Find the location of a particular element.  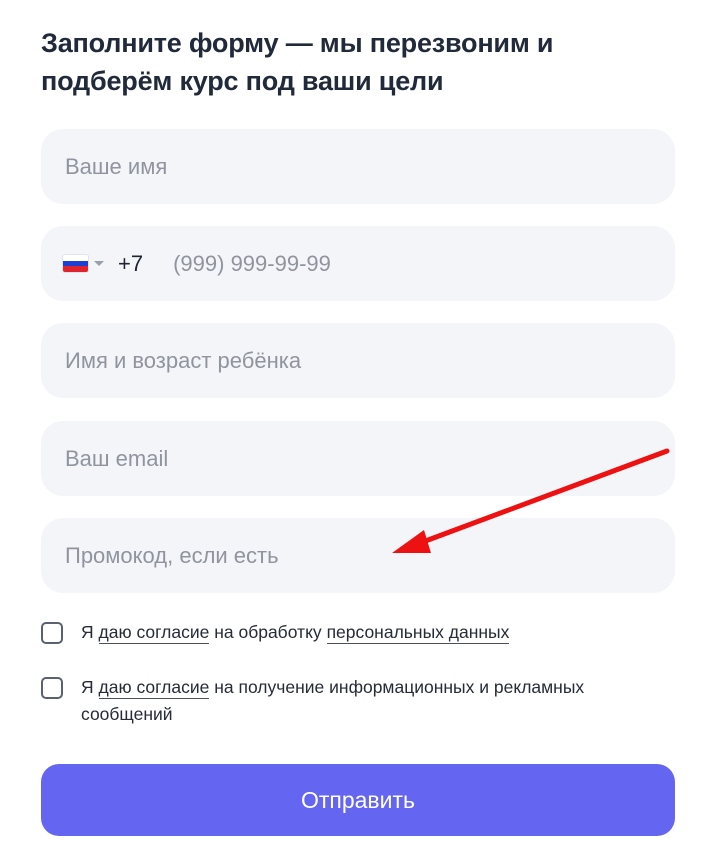

email-field-wrapper is located at coordinates (358, 458).